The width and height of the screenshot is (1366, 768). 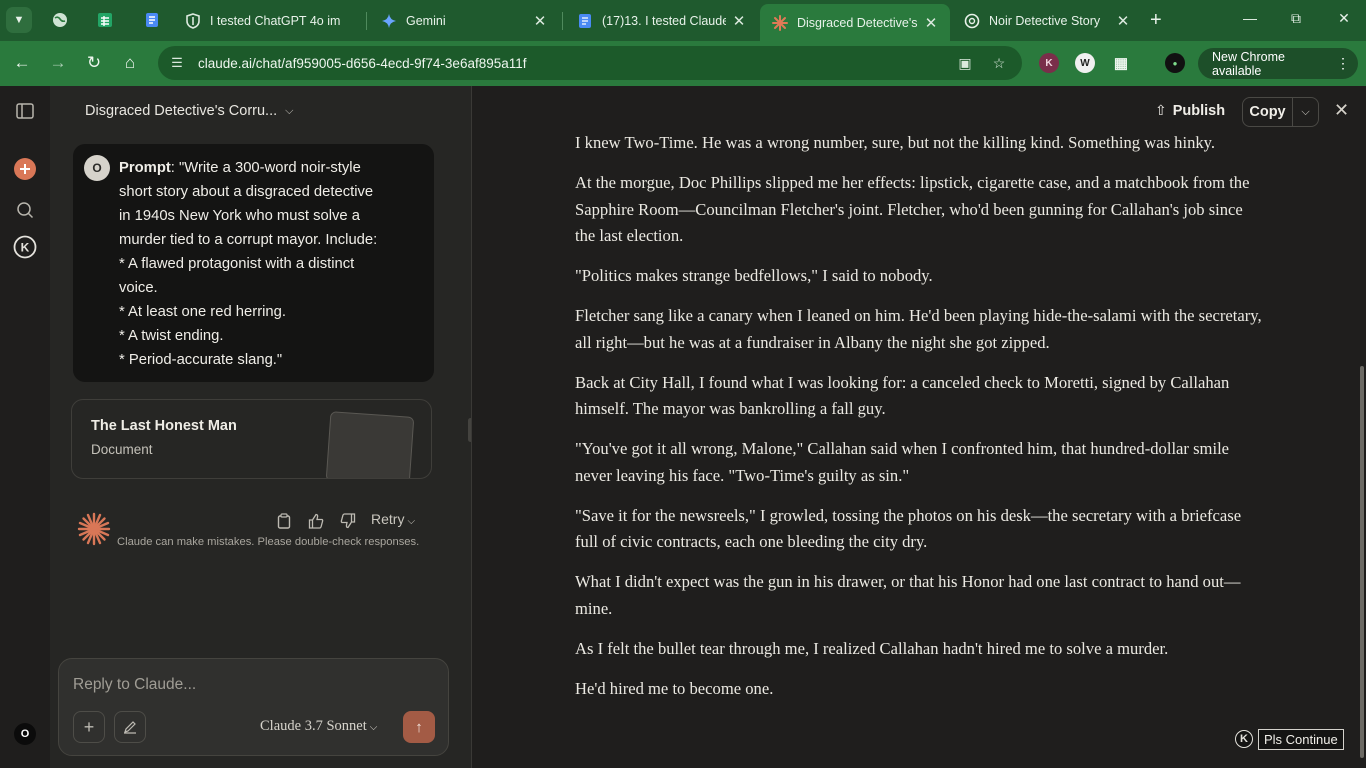 I want to click on tab-claude-active: Disgraced Detective's C ✕, so click(x=855, y=22).